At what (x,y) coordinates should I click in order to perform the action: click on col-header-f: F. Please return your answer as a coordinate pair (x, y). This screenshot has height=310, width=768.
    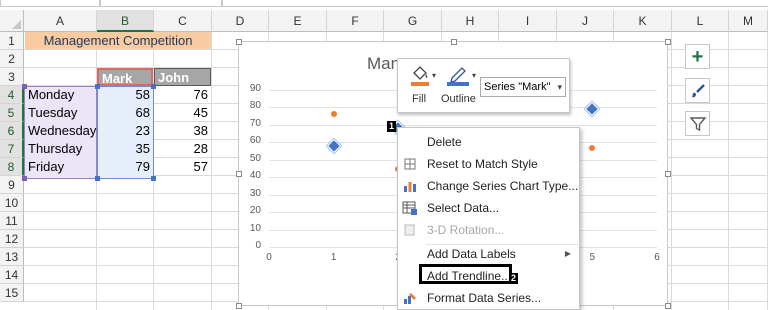
    Looking at the image, I should click on (355, 21).